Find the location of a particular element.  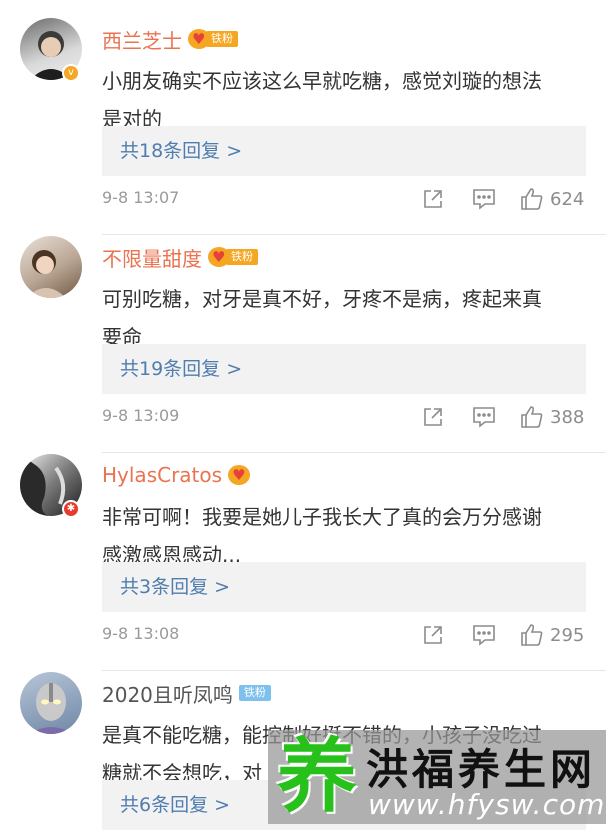

username: 不限量甜度 is located at coordinates (152, 257).